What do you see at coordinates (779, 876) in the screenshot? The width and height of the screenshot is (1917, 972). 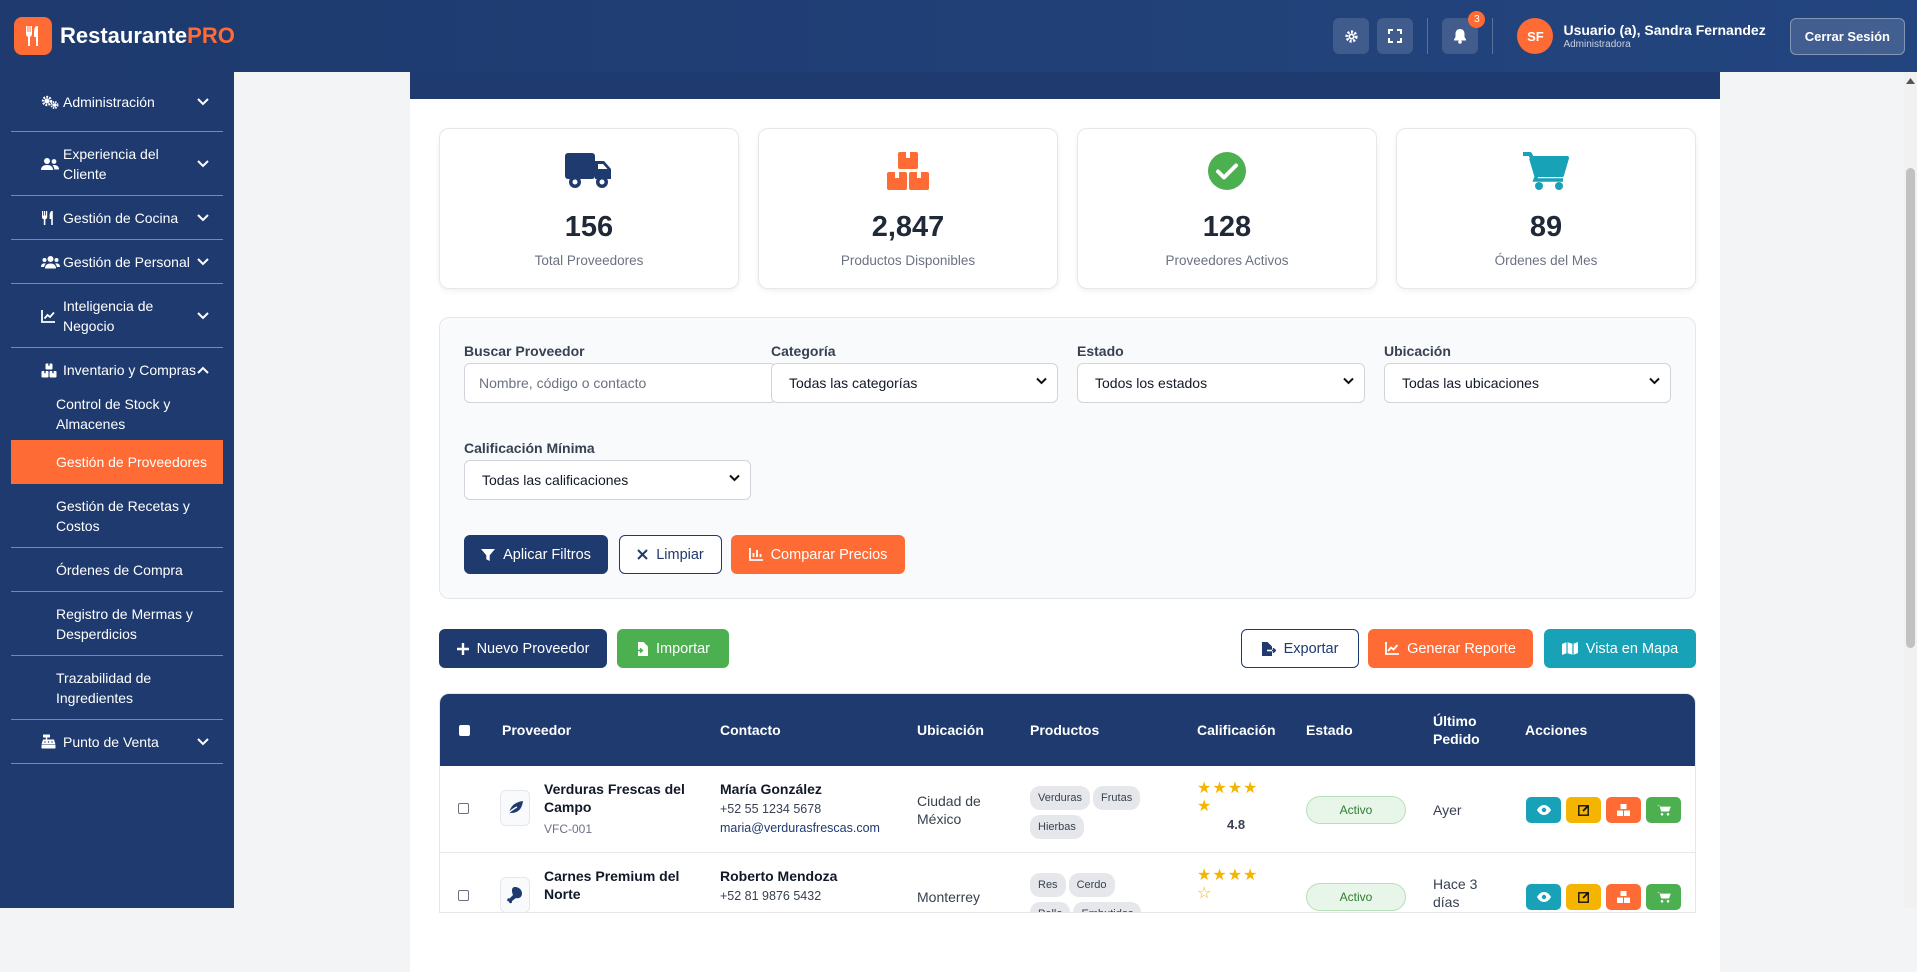 I see `contact-name: Roberto Mendoza` at bounding box center [779, 876].